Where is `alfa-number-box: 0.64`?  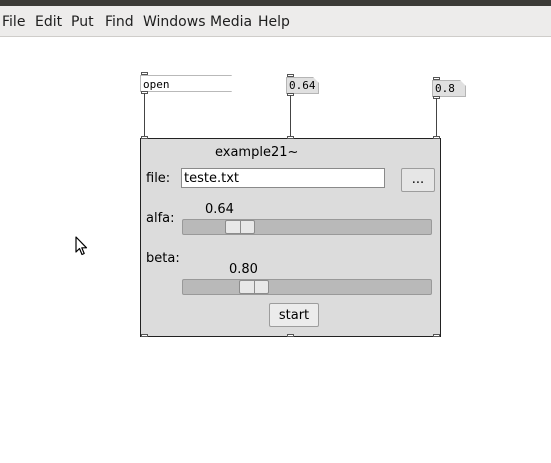
alfa-number-box: 0.64 is located at coordinates (302, 85).